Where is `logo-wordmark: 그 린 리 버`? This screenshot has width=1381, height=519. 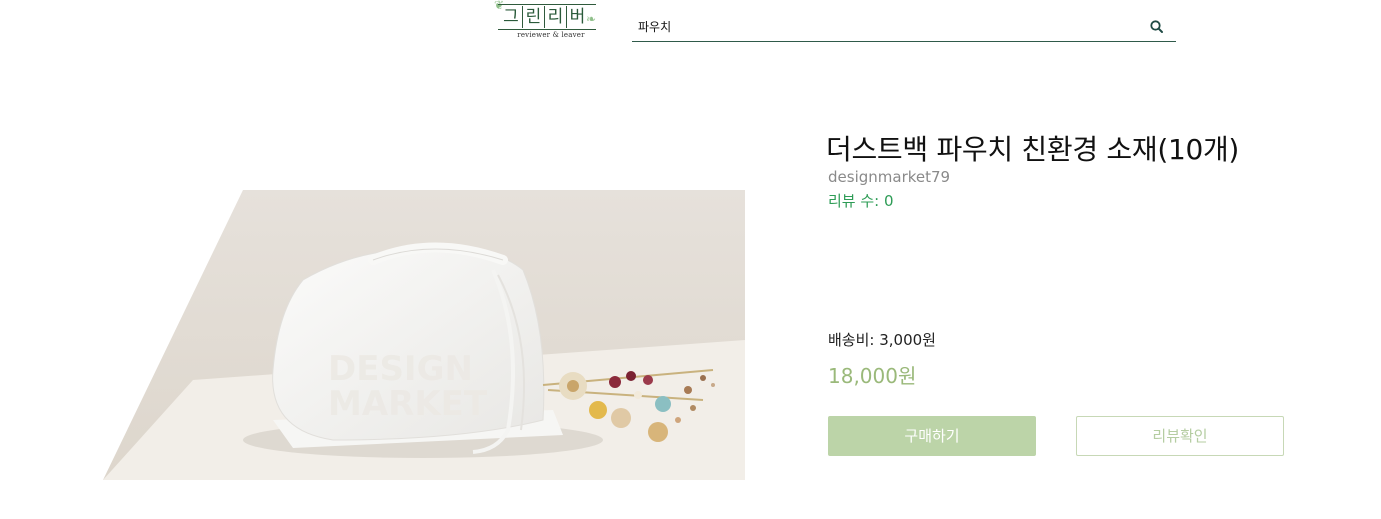 logo-wordmark: 그 린 리 버 is located at coordinates (544, 17).